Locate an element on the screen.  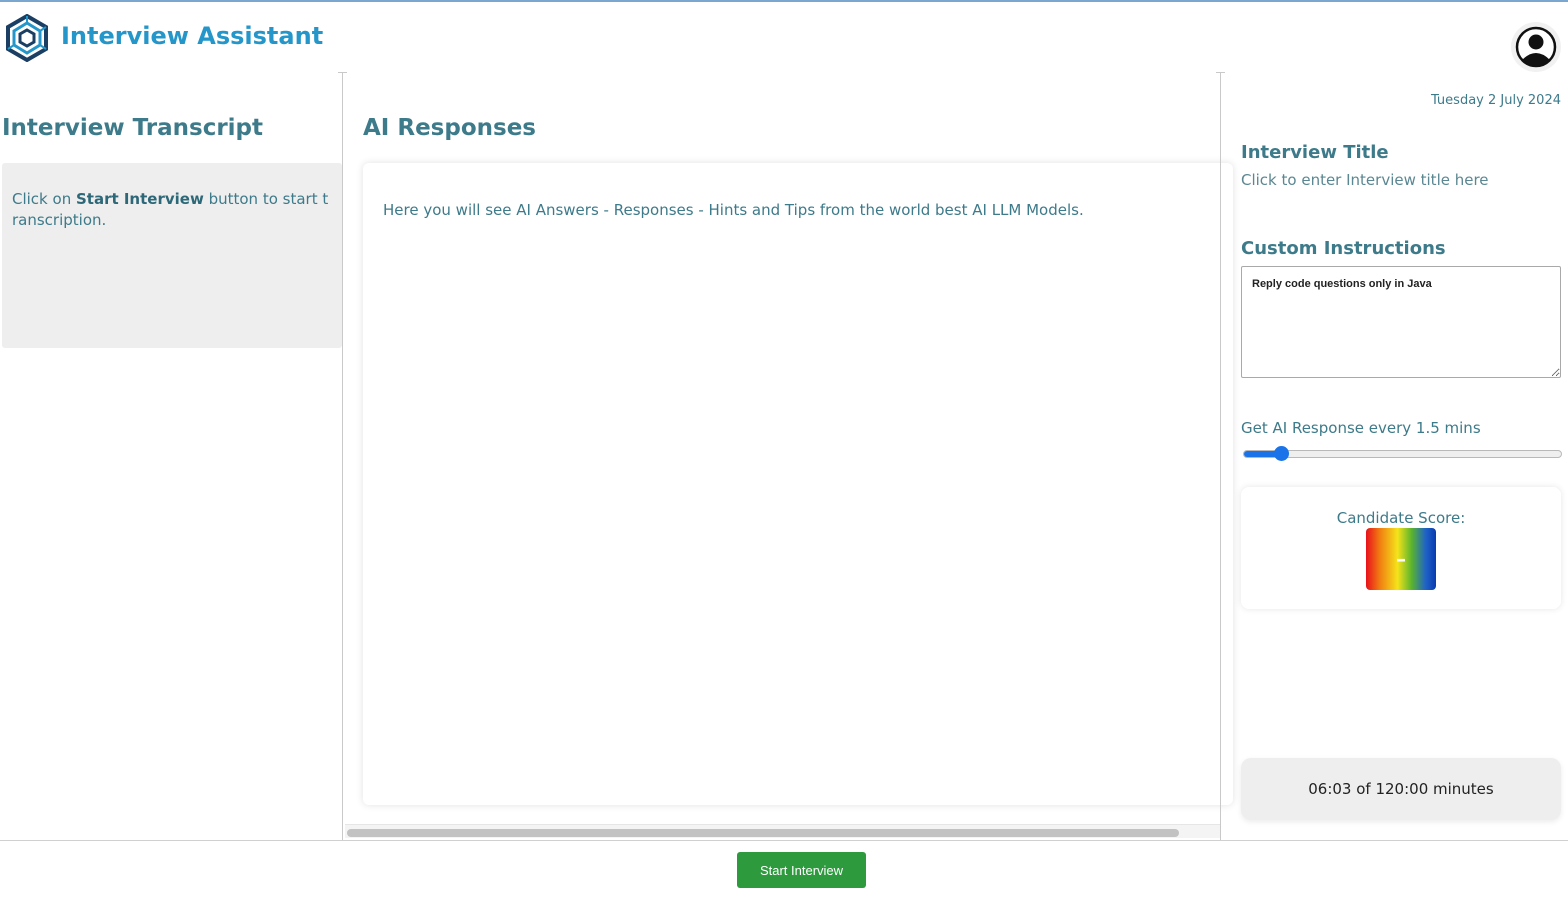
interview-timer: 06:03 of 120:00 minutes is located at coordinates (1401, 789).